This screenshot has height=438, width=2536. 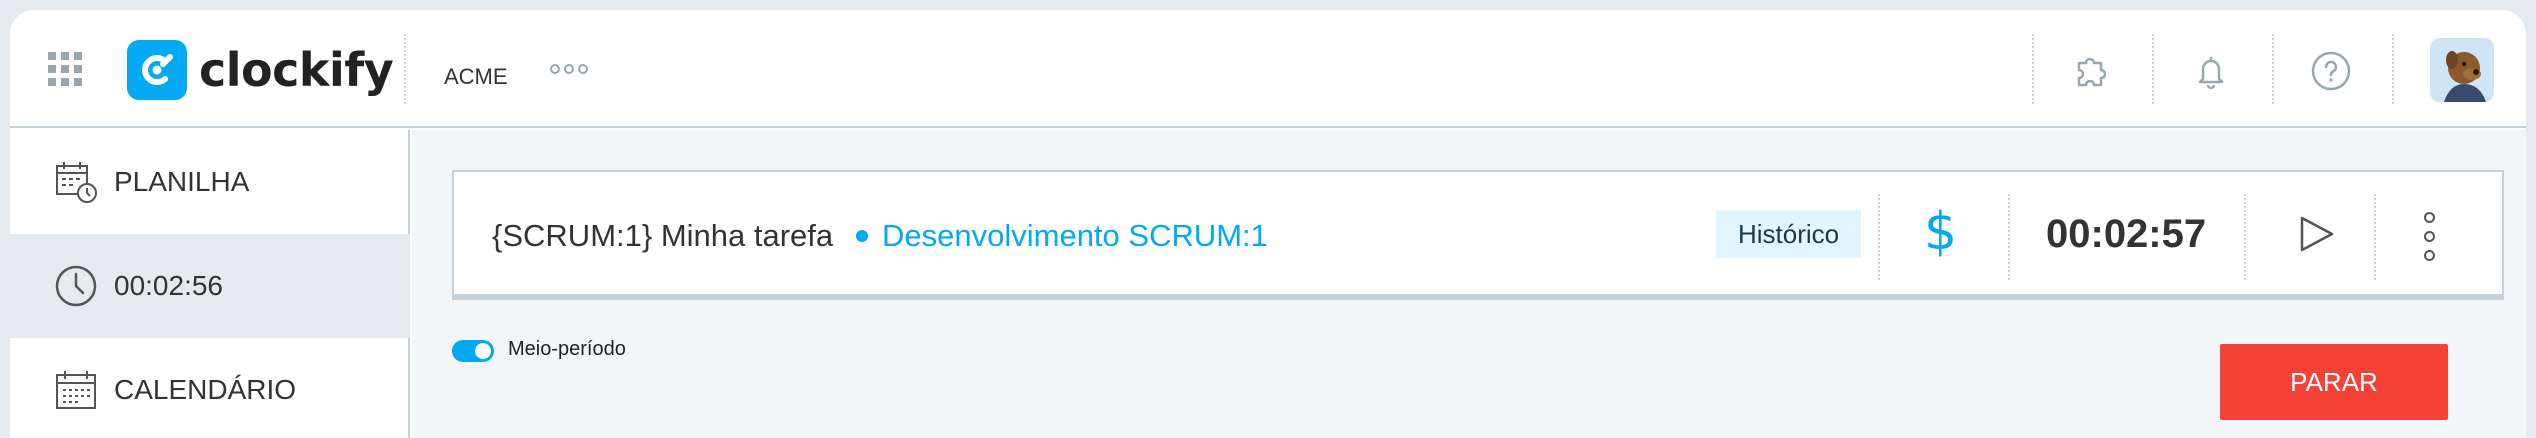 What do you see at coordinates (569, 69) in the screenshot?
I see `more-options-icon` at bounding box center [569, 69].